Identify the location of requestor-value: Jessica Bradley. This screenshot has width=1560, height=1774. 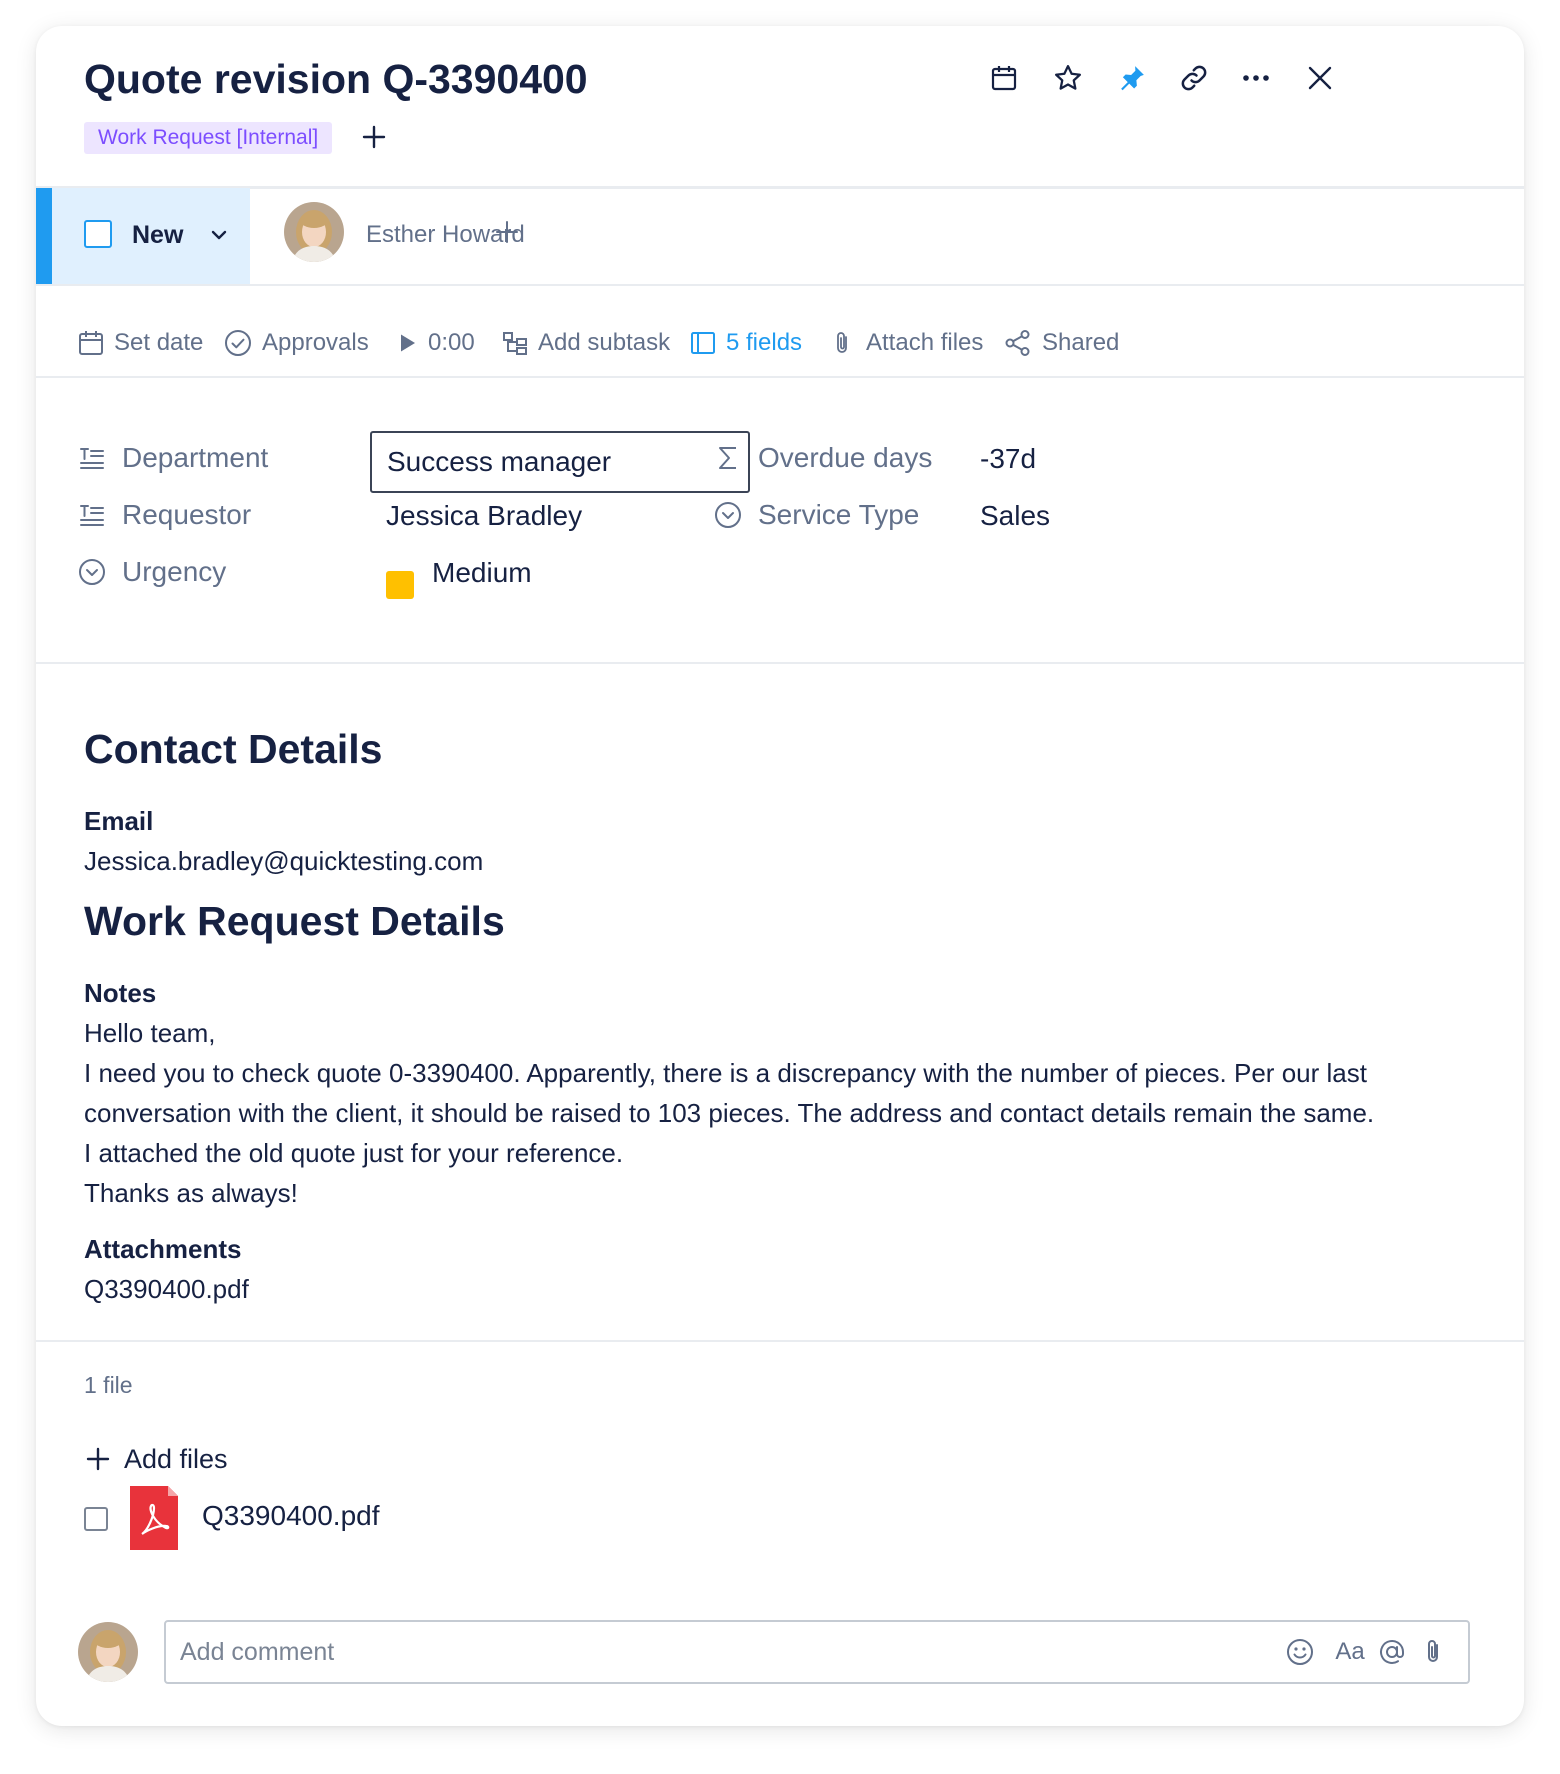
(484, 516).